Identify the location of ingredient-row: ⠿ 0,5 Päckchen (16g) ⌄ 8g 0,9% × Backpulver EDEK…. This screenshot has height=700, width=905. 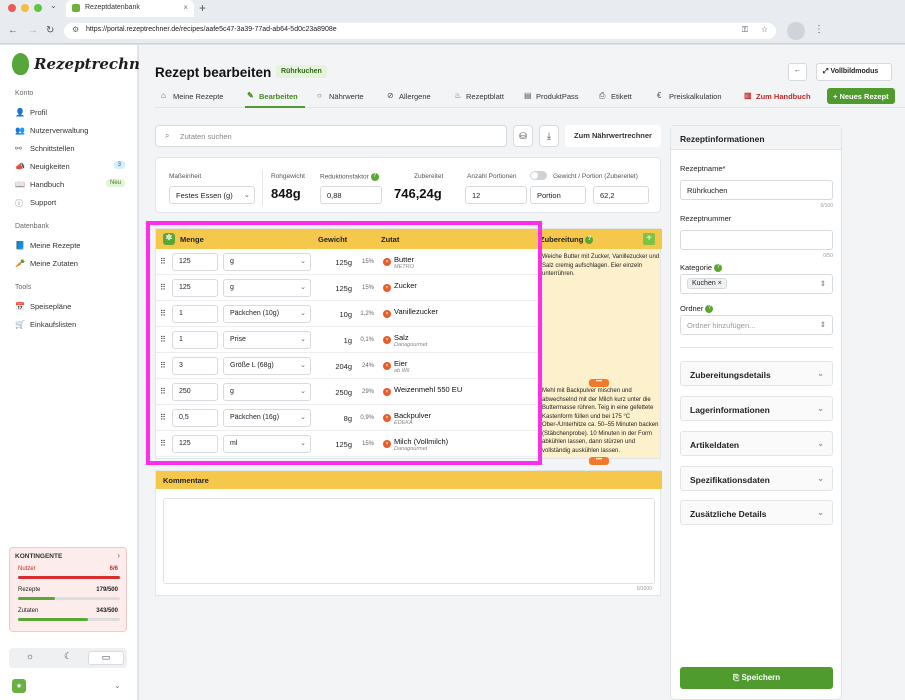
(348, 418).